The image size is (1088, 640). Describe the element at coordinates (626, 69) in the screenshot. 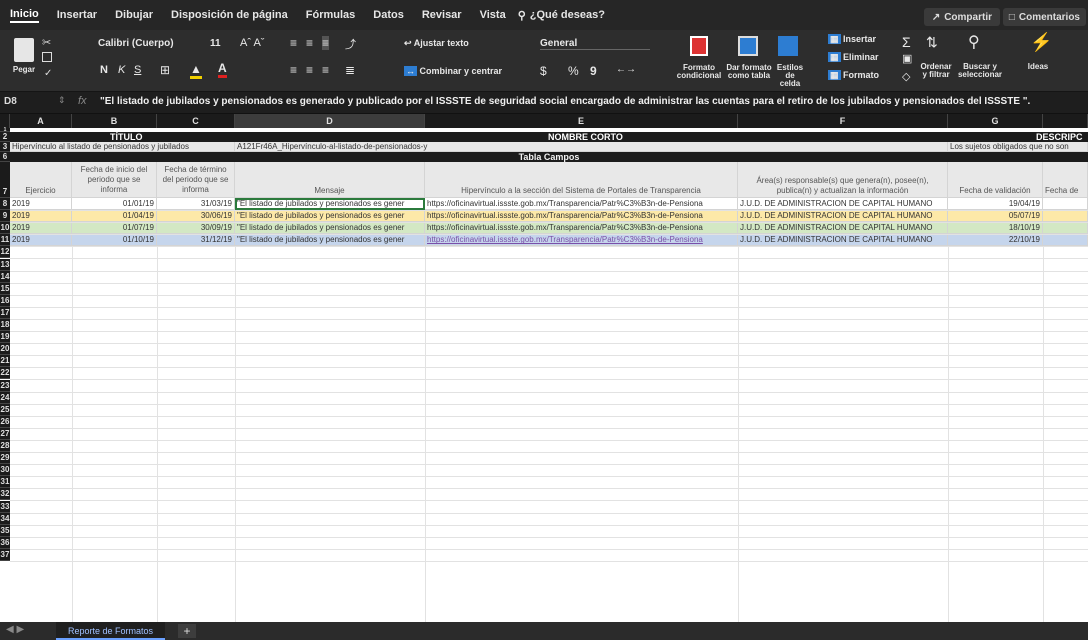

I see `decimal-icon: ←→` at that location.